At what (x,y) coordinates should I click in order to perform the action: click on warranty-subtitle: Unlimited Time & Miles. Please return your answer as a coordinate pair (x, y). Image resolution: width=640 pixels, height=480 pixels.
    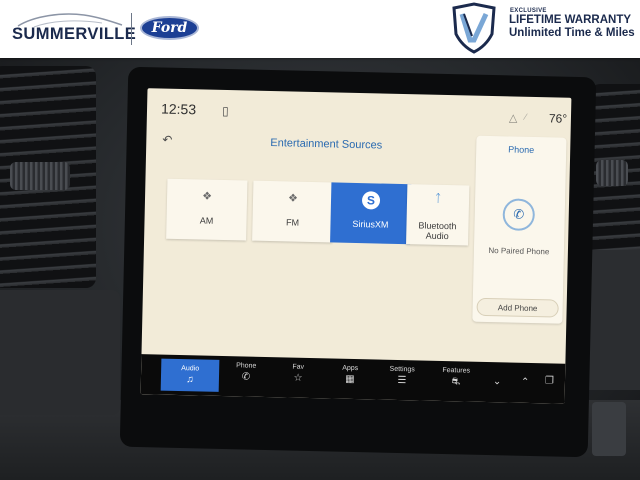
    Looking at the image, I should click on (572, 33).